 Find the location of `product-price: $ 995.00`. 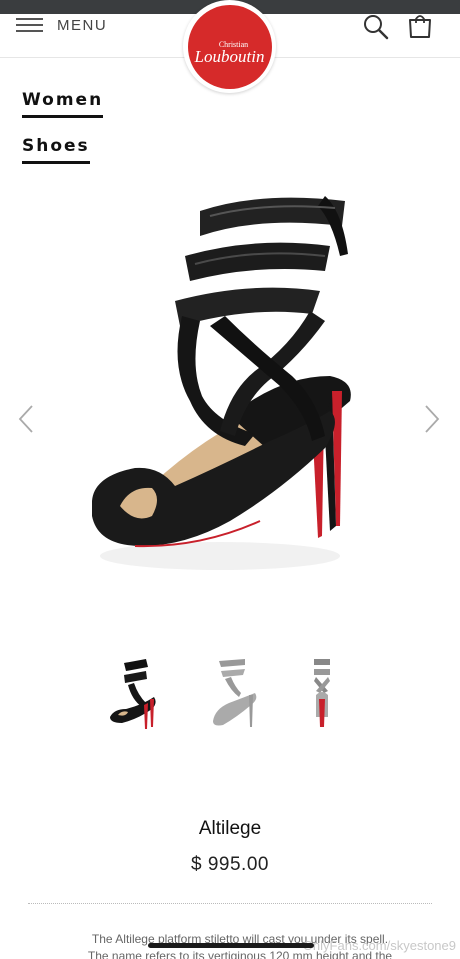

product-price: $ 995.00 is located at coordinates (230, 864).